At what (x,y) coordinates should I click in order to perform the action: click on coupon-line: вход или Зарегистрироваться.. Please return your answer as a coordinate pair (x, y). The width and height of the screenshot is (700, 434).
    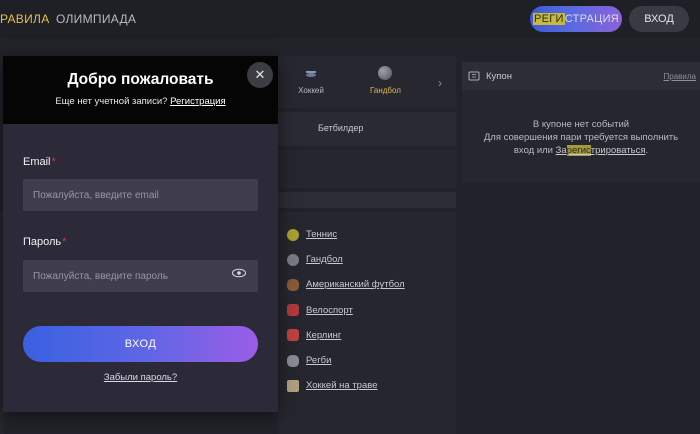
    Looking at the image, I should click on (581, 150).